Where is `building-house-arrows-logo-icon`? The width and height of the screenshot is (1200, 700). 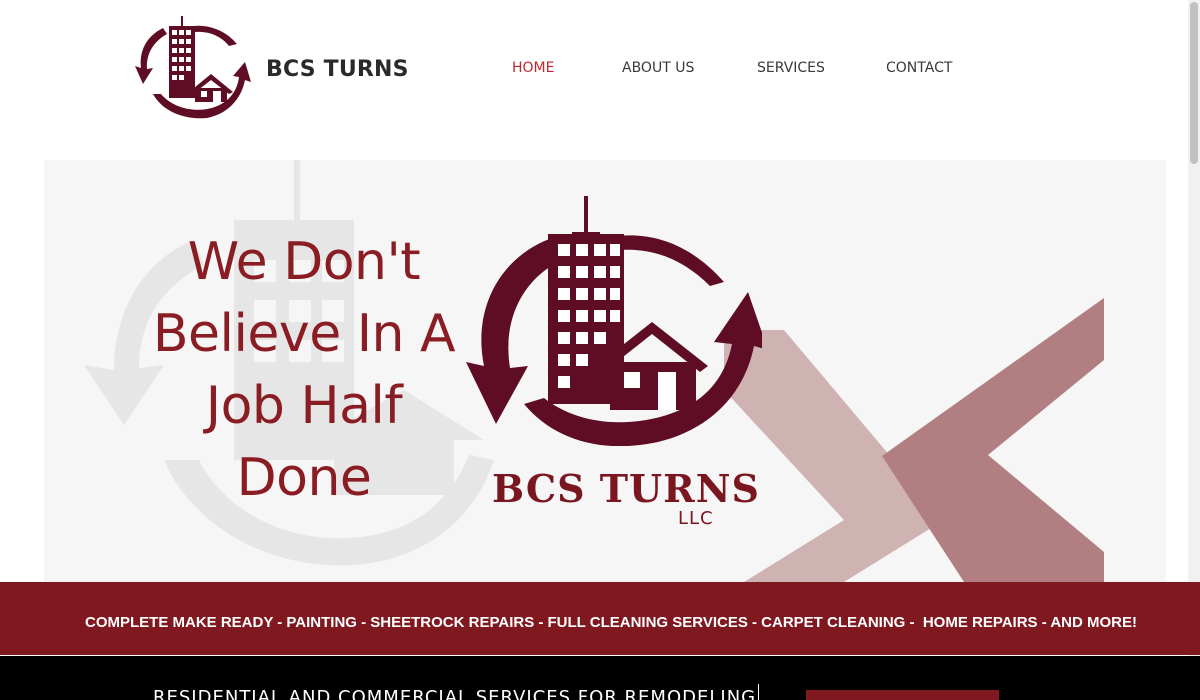
building-house-arrows-logo-icon is located at coordinates (193, 68).